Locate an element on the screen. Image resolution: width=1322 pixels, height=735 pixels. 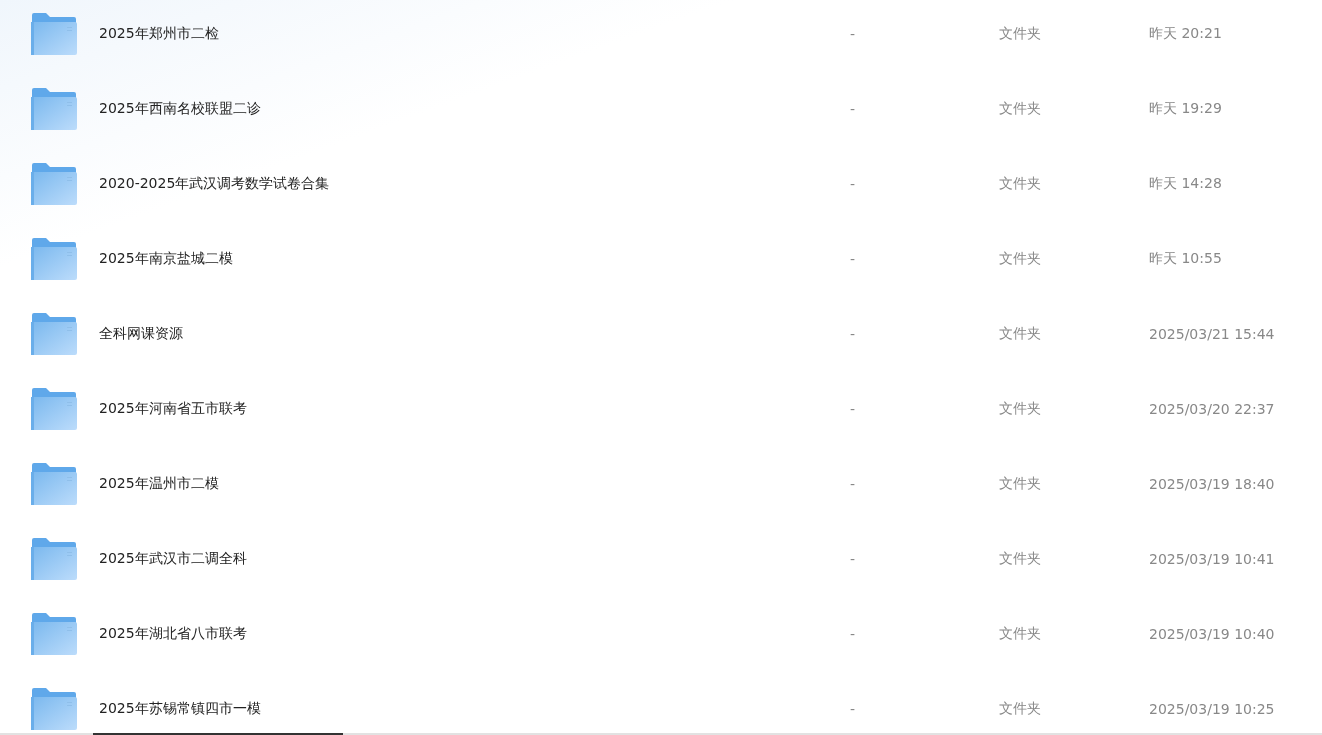
file-name: 2025年河南省五市联考 is located at coordinates (173, 408).